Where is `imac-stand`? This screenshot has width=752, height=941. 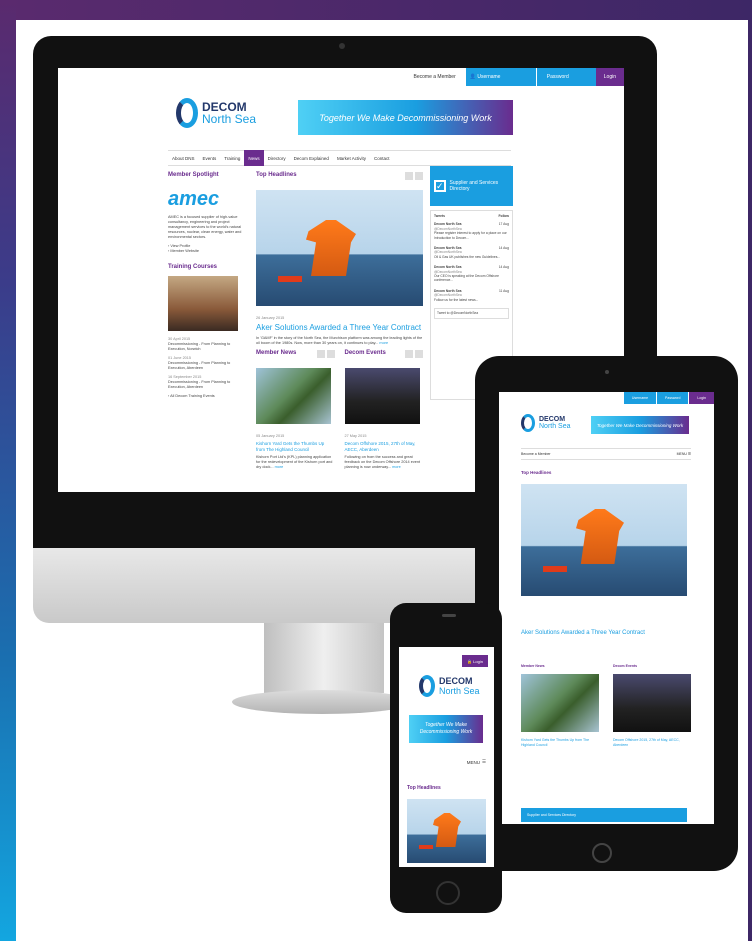 imac-stand is located at coordinates (324, 658).